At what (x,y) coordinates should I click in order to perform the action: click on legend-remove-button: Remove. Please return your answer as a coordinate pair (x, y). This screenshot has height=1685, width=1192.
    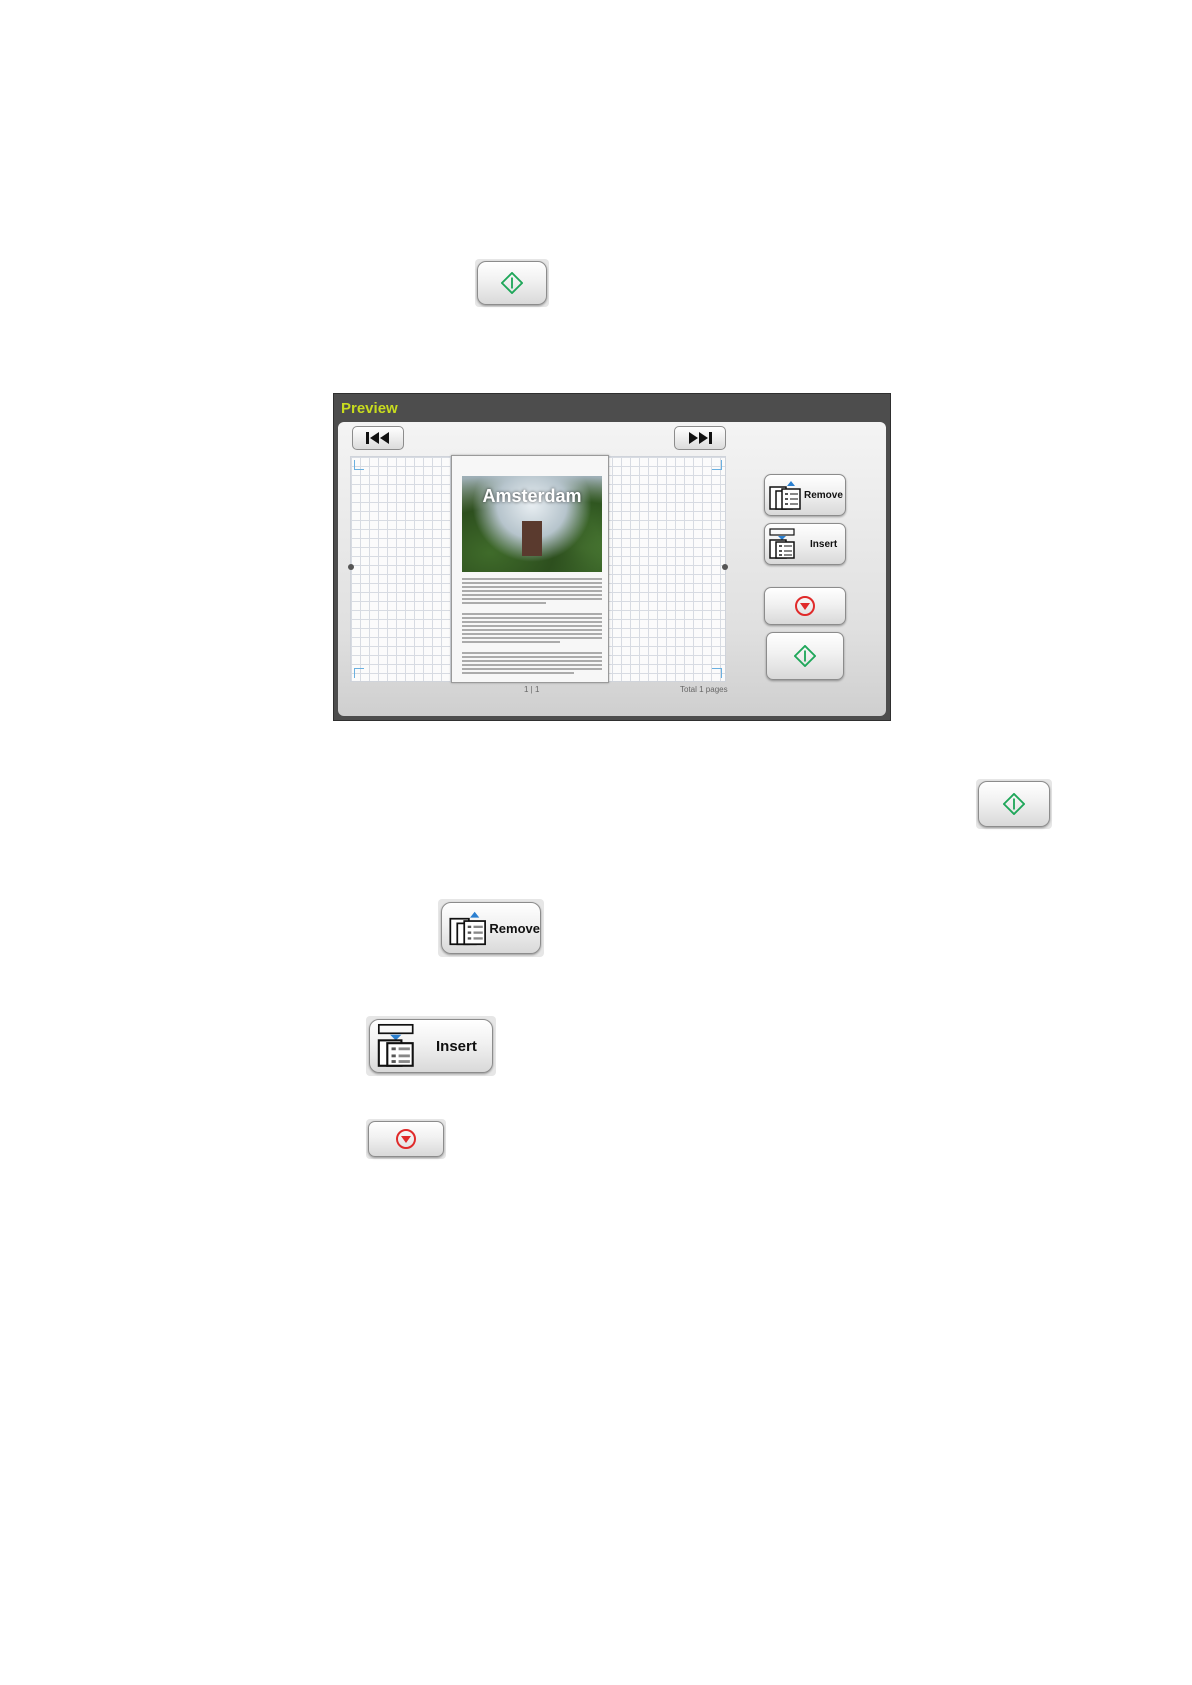
    Looking at the image, I should click on (491, 928).